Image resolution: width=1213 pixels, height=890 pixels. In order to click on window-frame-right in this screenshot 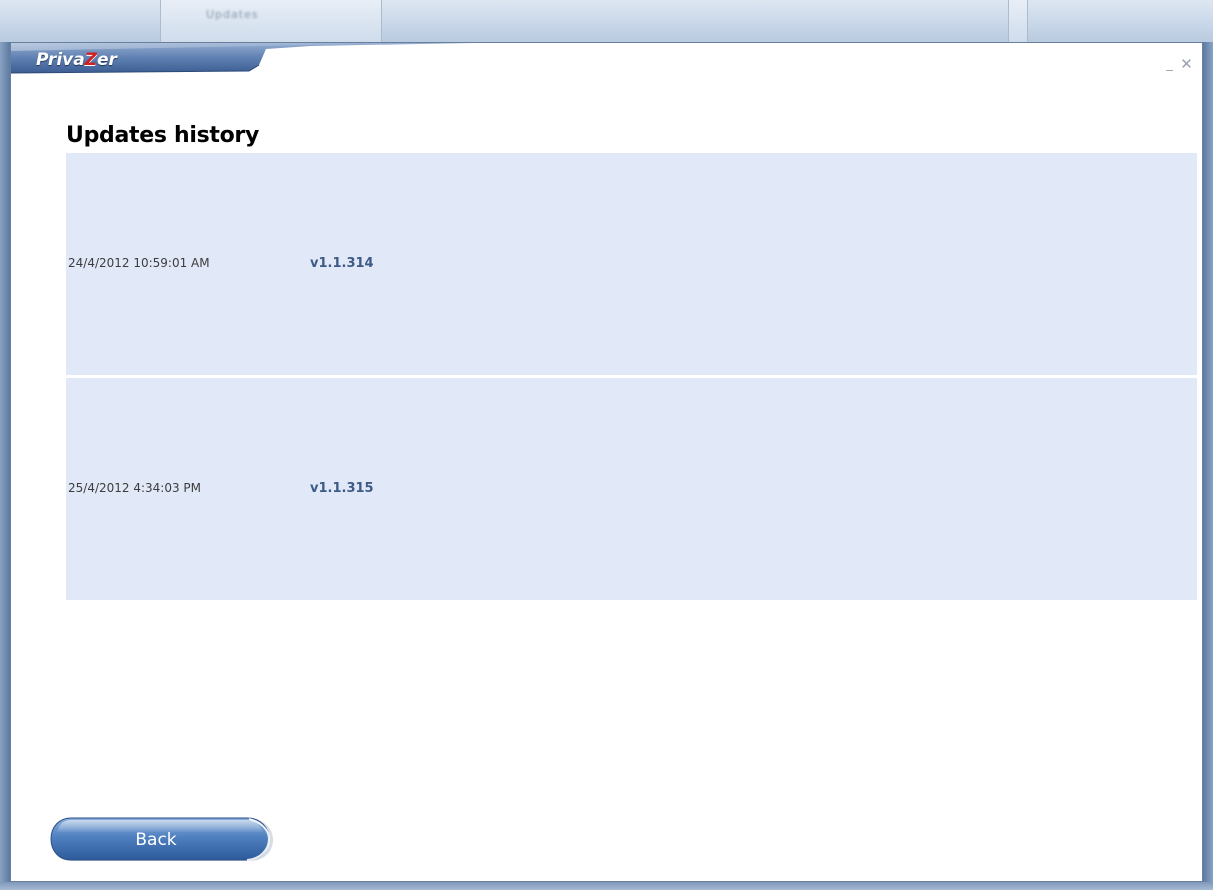, I will do `click(1208, 466)`.